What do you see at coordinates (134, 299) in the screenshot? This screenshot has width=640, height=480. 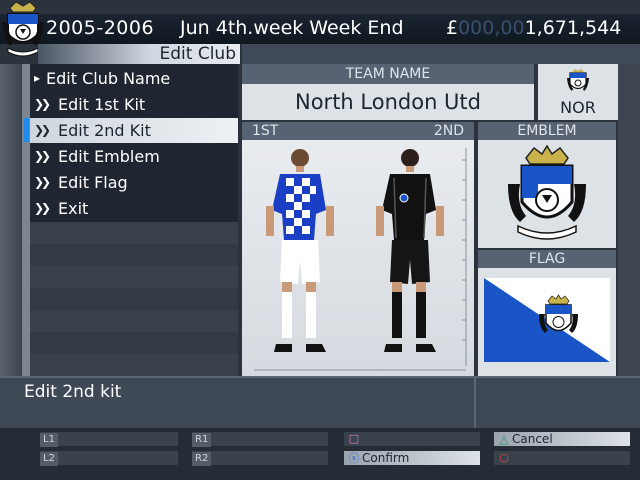 I see `menu-background-panel` at bounding box center [134, 299].